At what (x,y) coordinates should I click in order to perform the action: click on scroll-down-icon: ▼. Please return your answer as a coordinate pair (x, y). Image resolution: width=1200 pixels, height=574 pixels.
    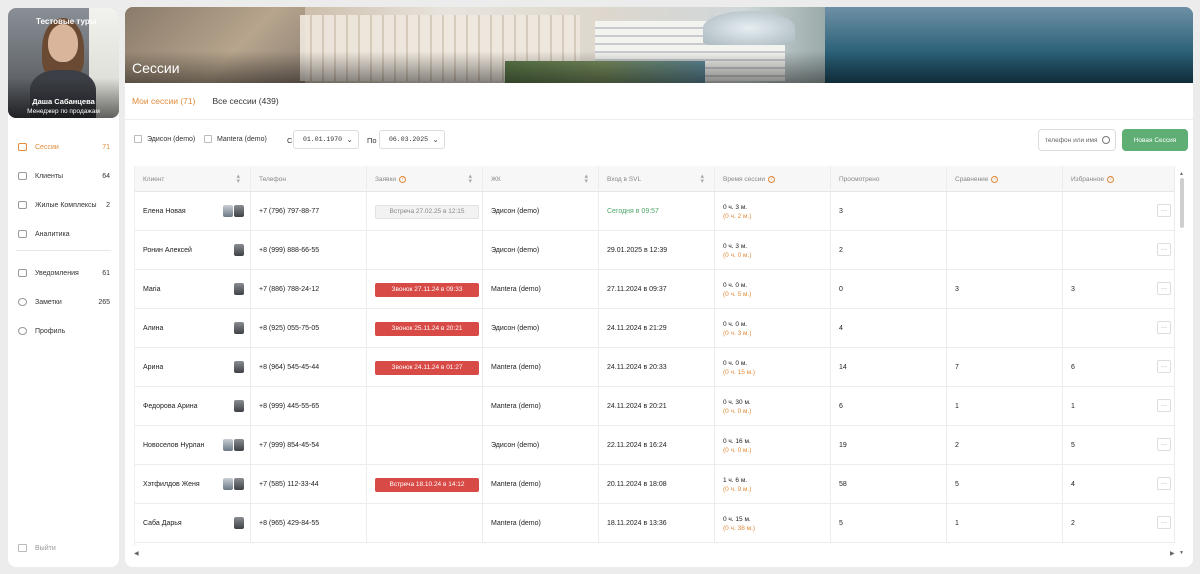
    Looking at the image, I should click on (1181, 553).